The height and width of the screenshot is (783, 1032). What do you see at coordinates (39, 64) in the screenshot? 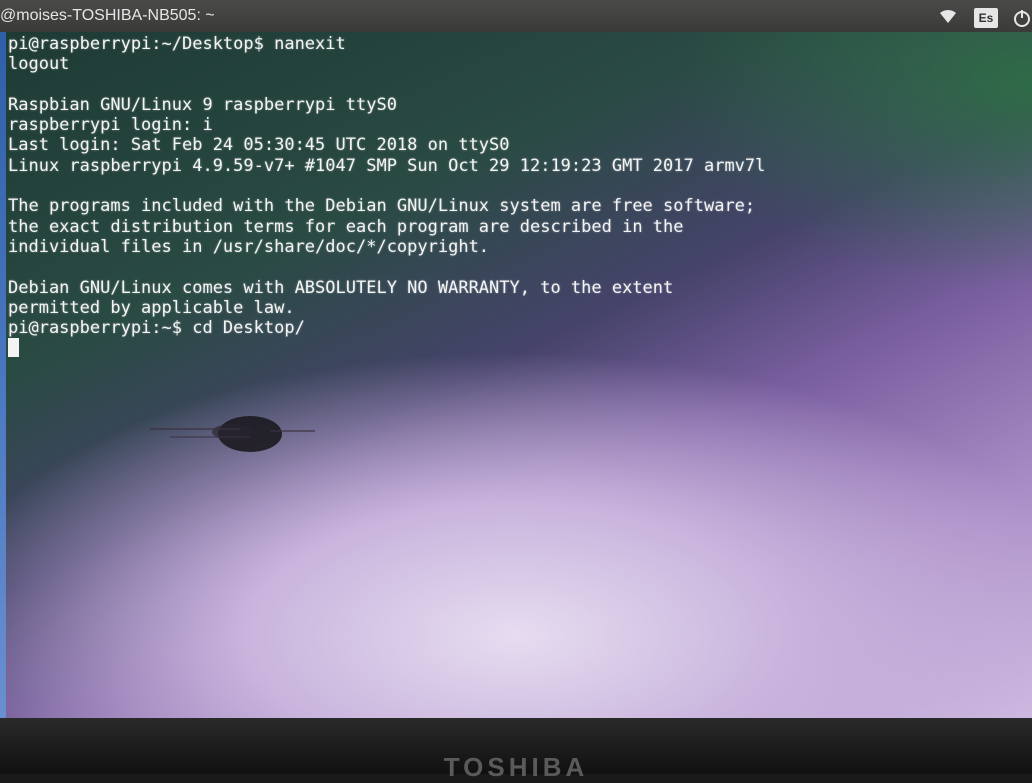
I see `terminal-line: logout` at bounding box center [39, 64].